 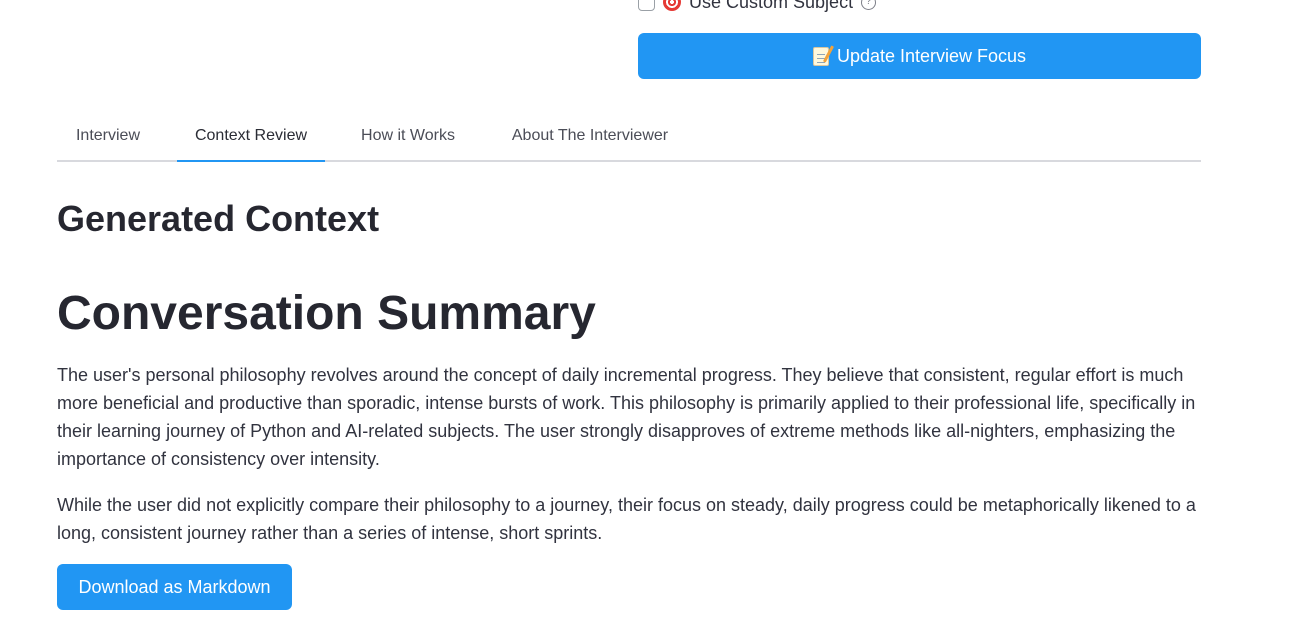 I want to click on custom-subject-label: Use Custom Subject, so click(x=771, y=6).